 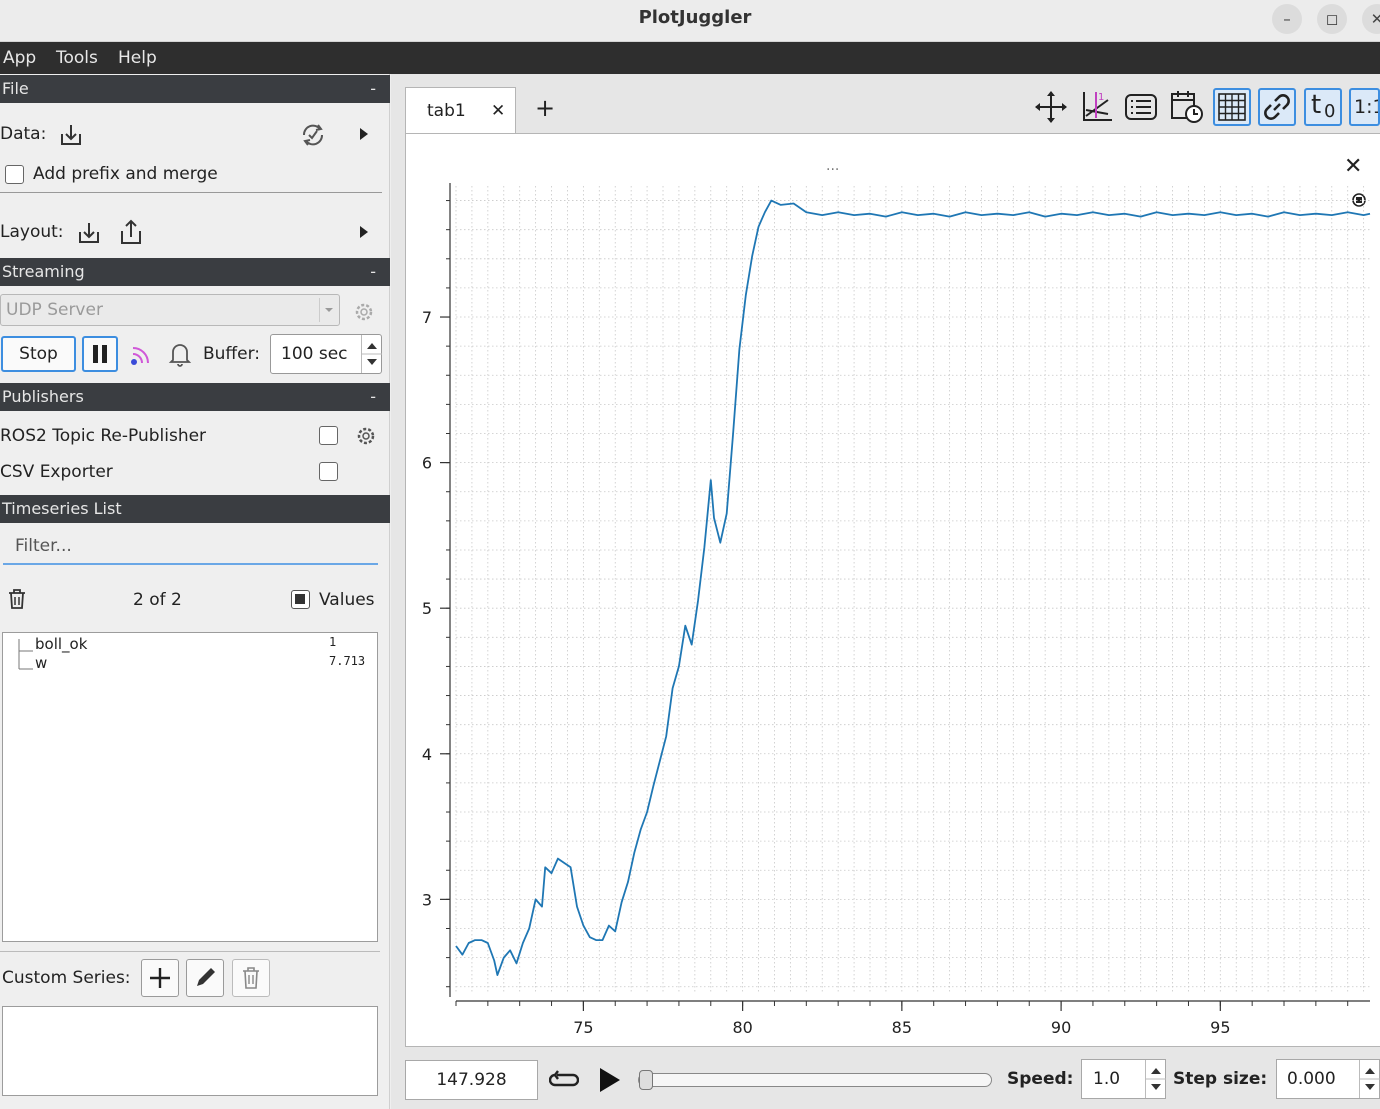 What do you see at coordinates (583, 1027) in the screenshot?
I see `x-tick-label: 75` at bounding box center [583, 1027].